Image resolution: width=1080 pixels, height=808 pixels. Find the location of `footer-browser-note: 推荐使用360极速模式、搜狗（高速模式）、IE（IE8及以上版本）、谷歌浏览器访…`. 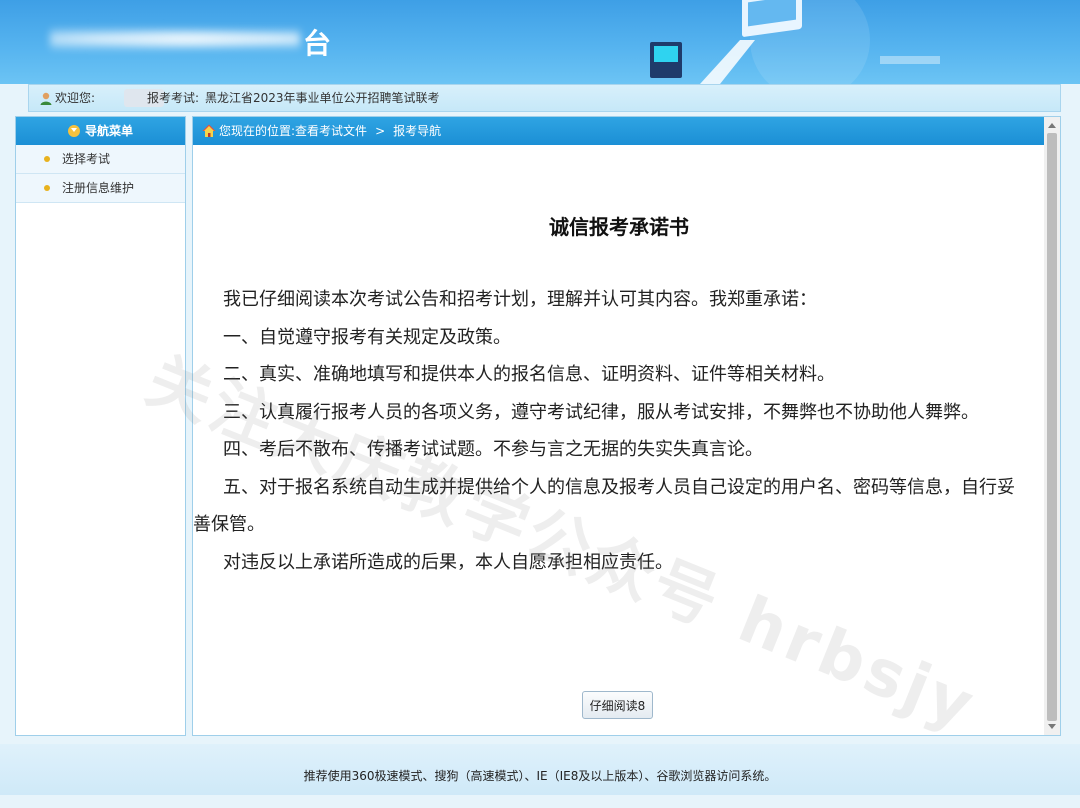

footer-browser-note: 推荐使用360极速模式、搜狗（高速模式）、IE（IE8及以上版本）、谷歌浏览器访… is located at coordinates (540, 776).